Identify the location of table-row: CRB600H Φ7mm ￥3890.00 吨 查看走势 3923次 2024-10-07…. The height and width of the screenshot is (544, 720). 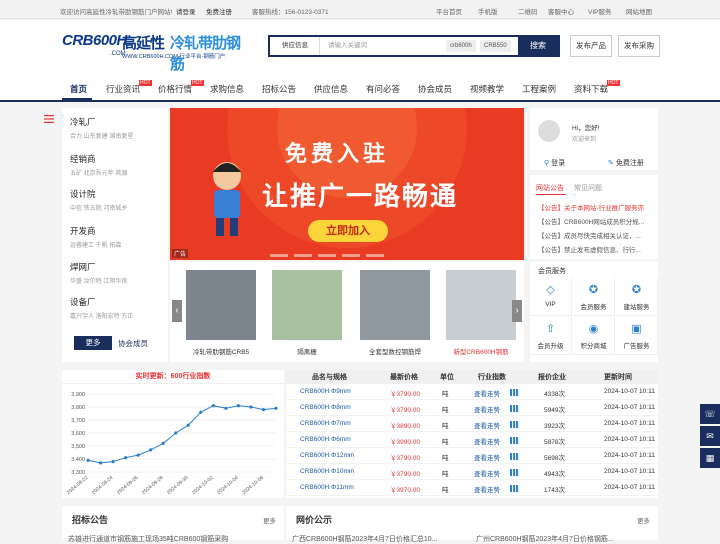
(472, 424).